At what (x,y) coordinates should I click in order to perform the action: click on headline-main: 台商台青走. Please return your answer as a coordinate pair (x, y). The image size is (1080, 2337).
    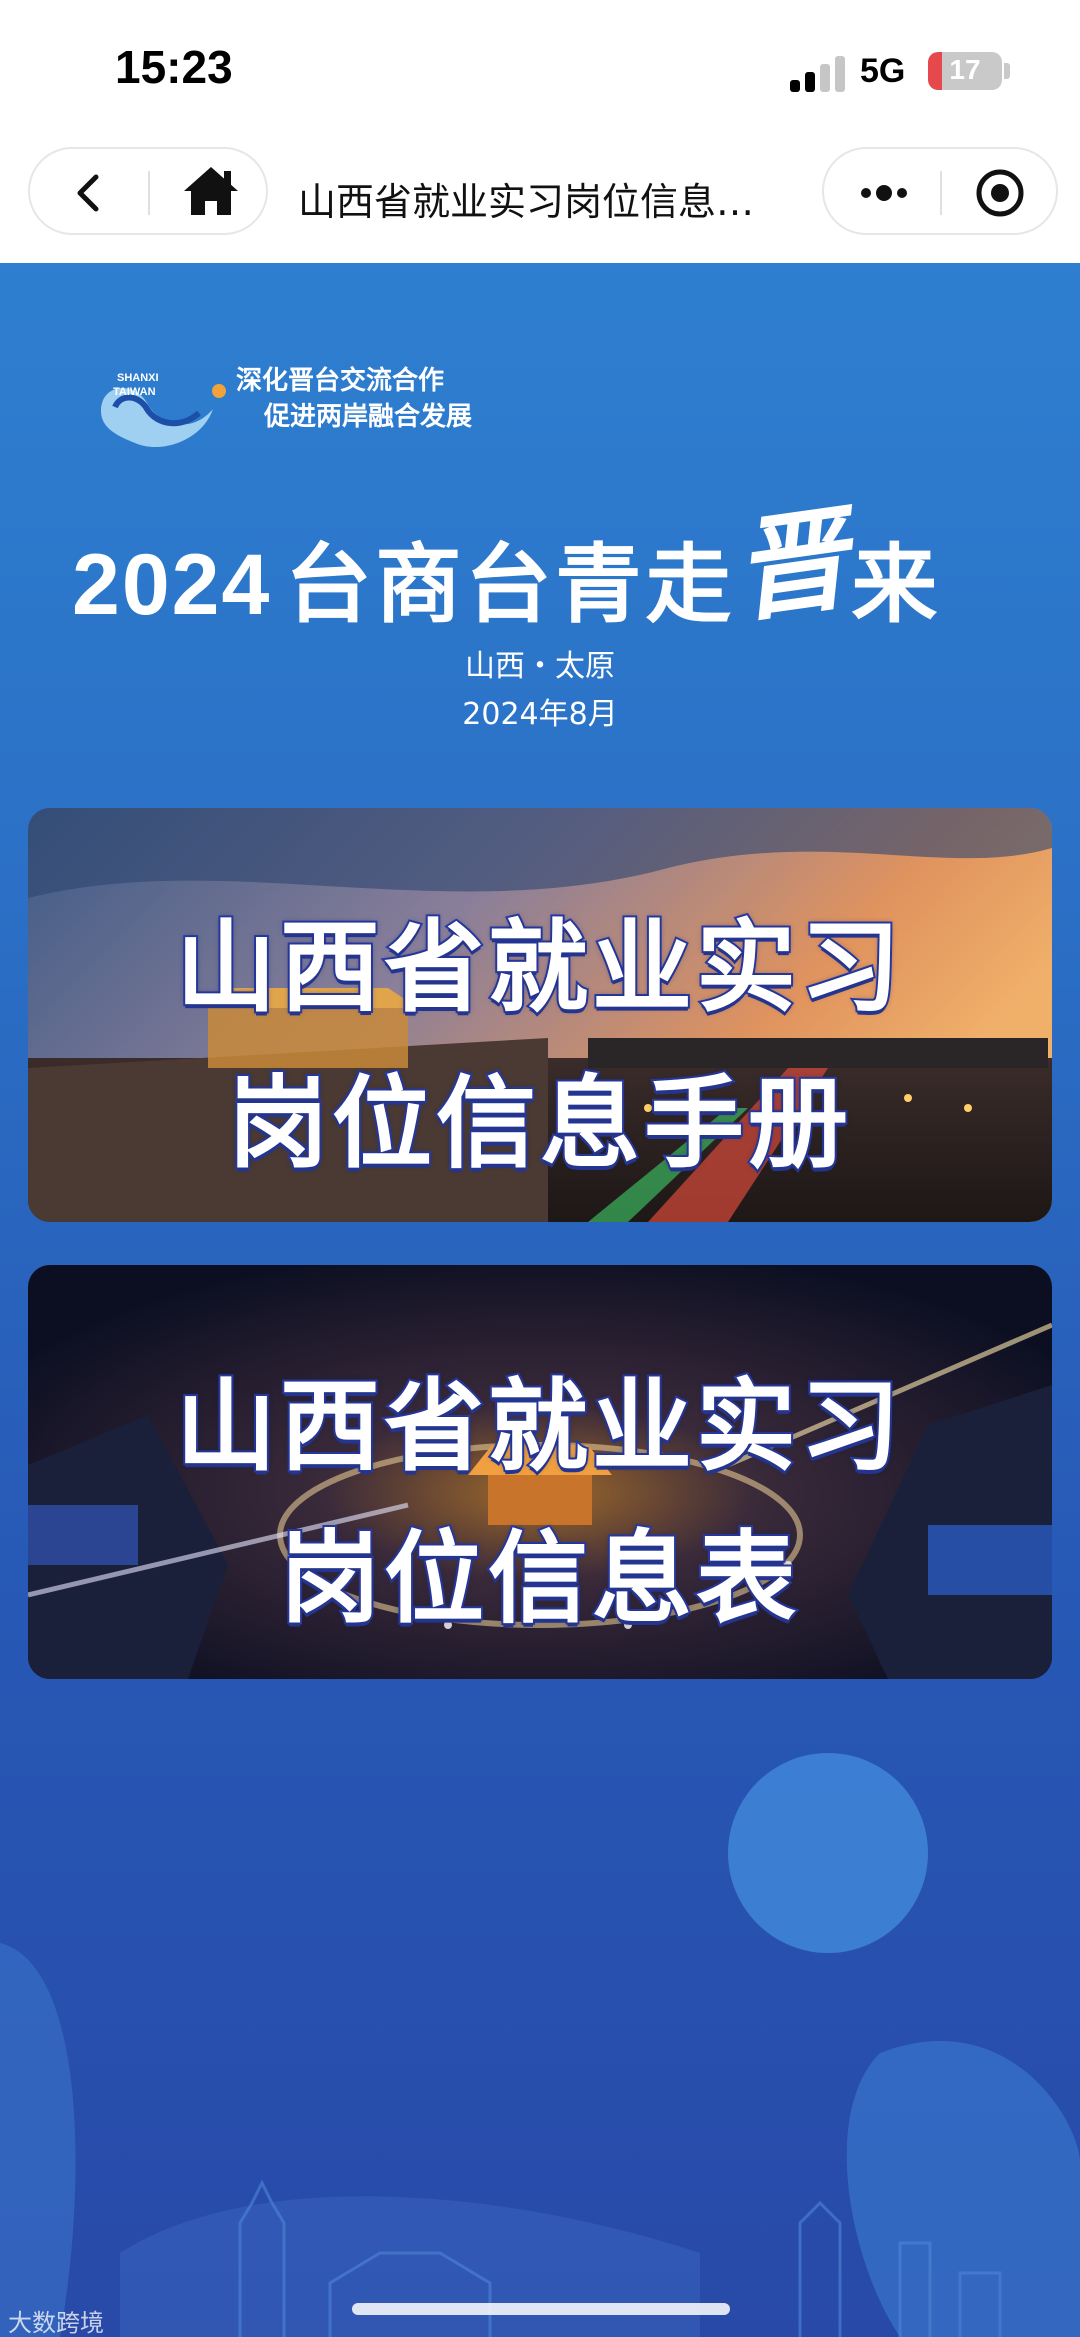
    Looking at the image, I should click on (510, 585).